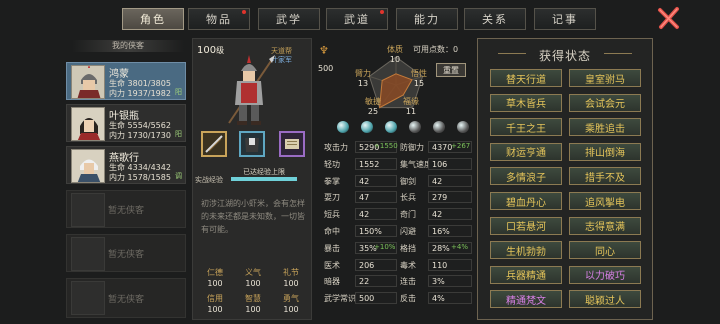 The image size is (720, 324). Describe the element at coordinates (367, 298) in the screenshot. I see `stat-number: 500` at that location.